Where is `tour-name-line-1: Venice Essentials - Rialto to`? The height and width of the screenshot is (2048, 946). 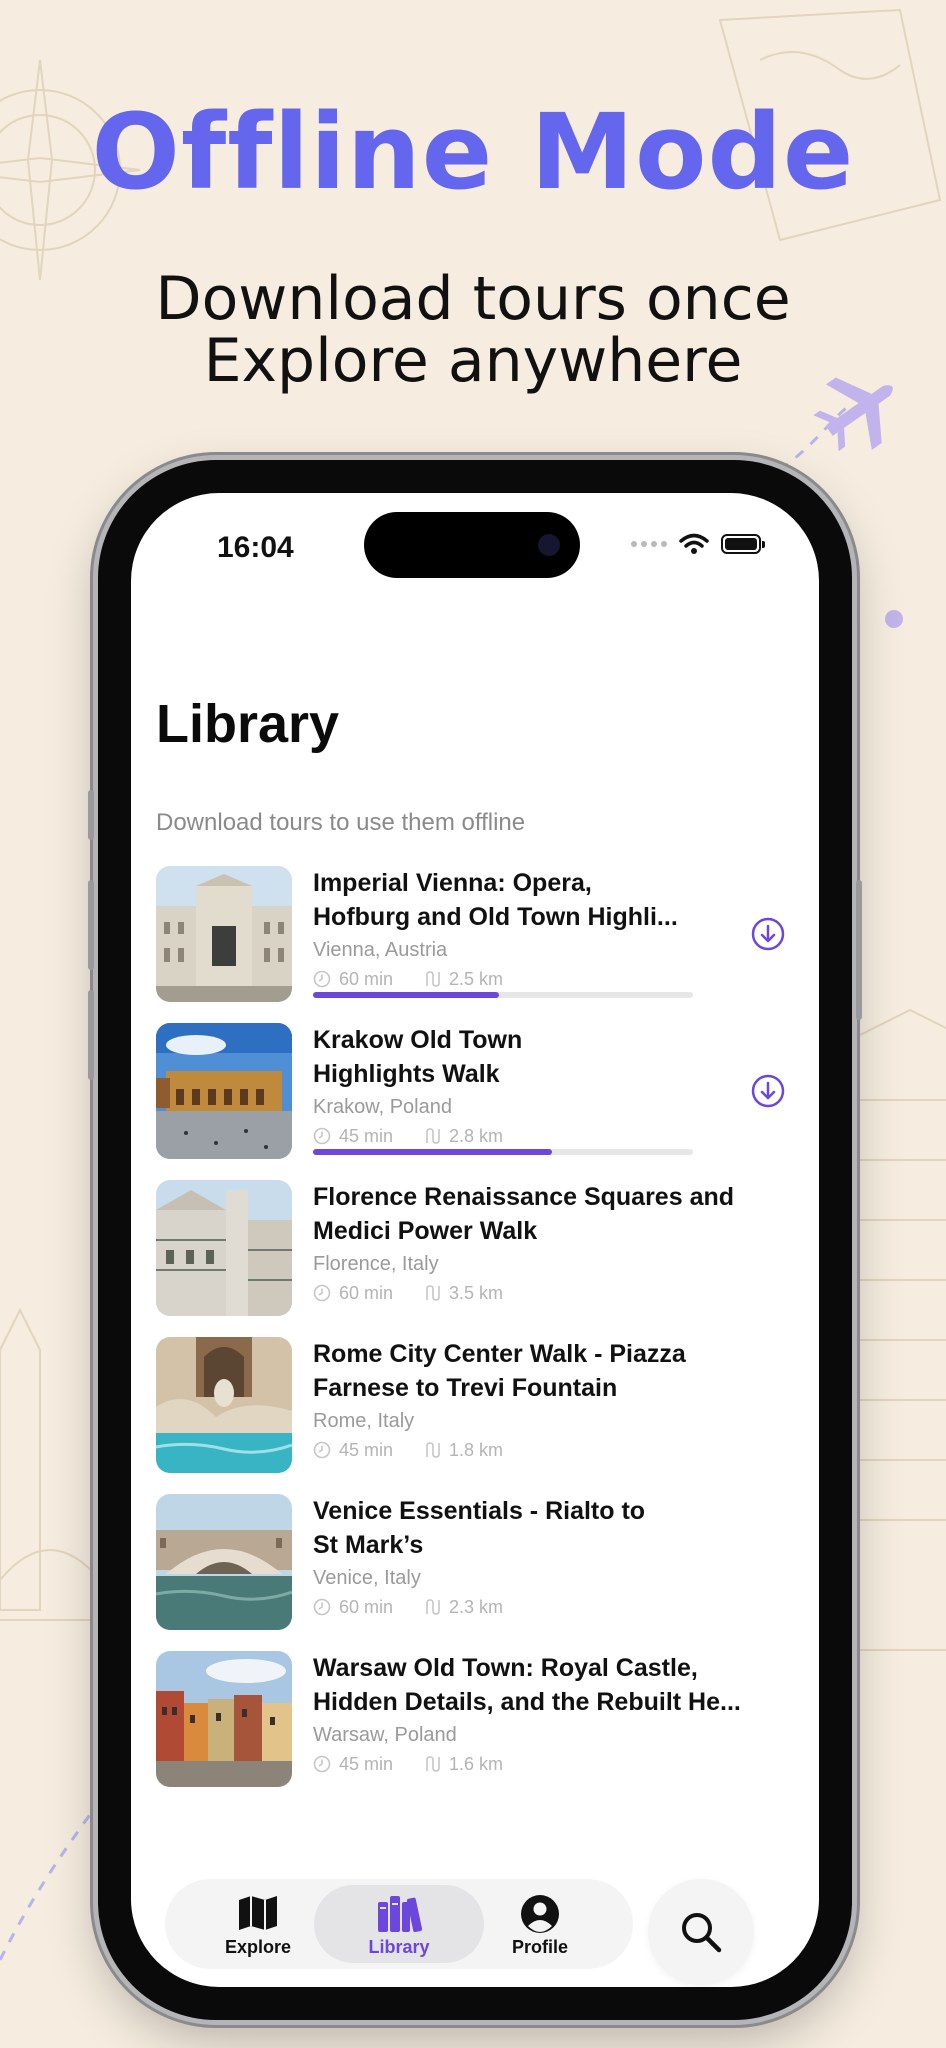
tour-name-line-1: Venice Essentials - Rialto to is located at coordinates (479, 1511).